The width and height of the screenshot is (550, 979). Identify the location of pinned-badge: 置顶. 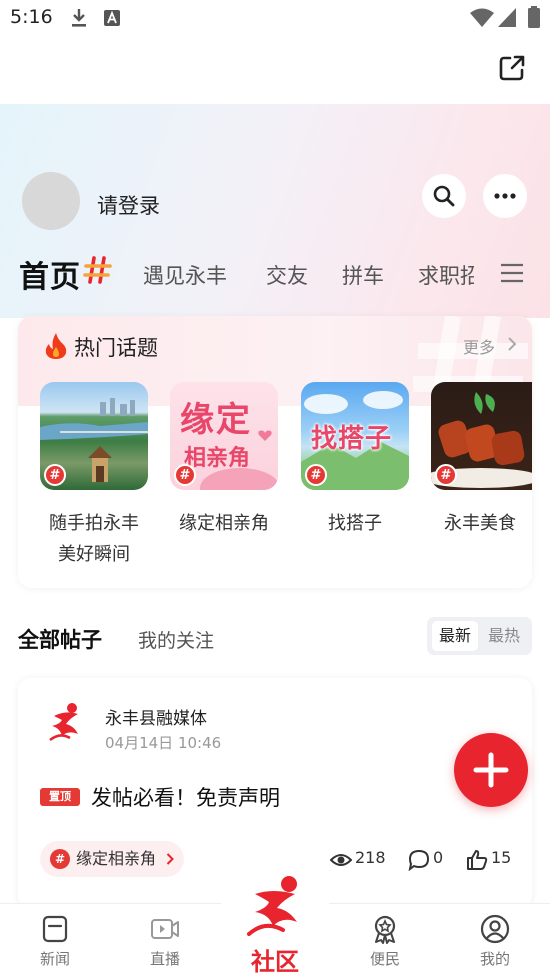
(60, 797).